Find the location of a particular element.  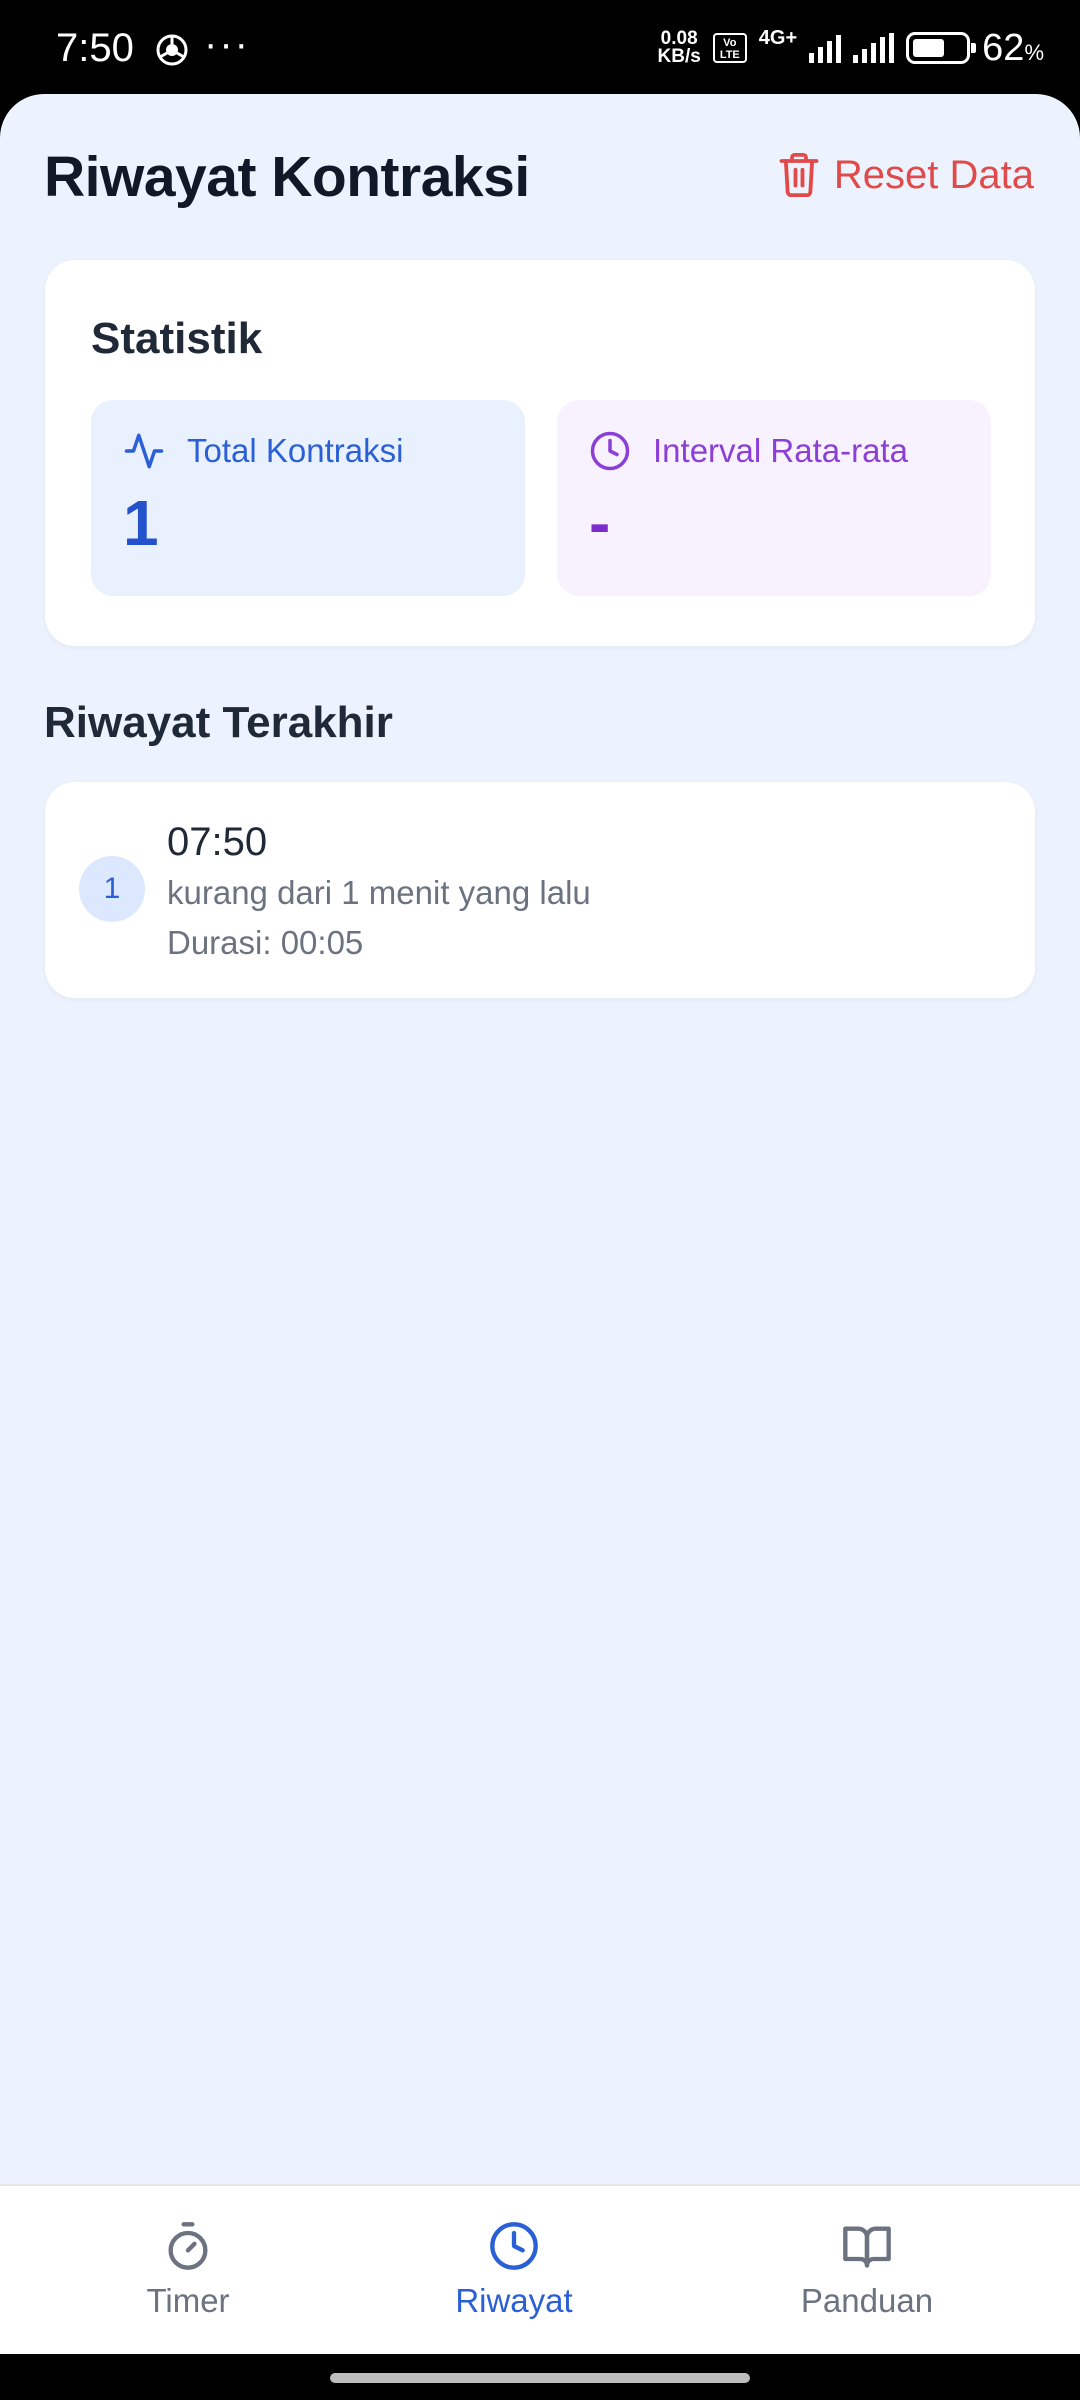

battery-percent: 62% is located at coordinates (1013, 47).